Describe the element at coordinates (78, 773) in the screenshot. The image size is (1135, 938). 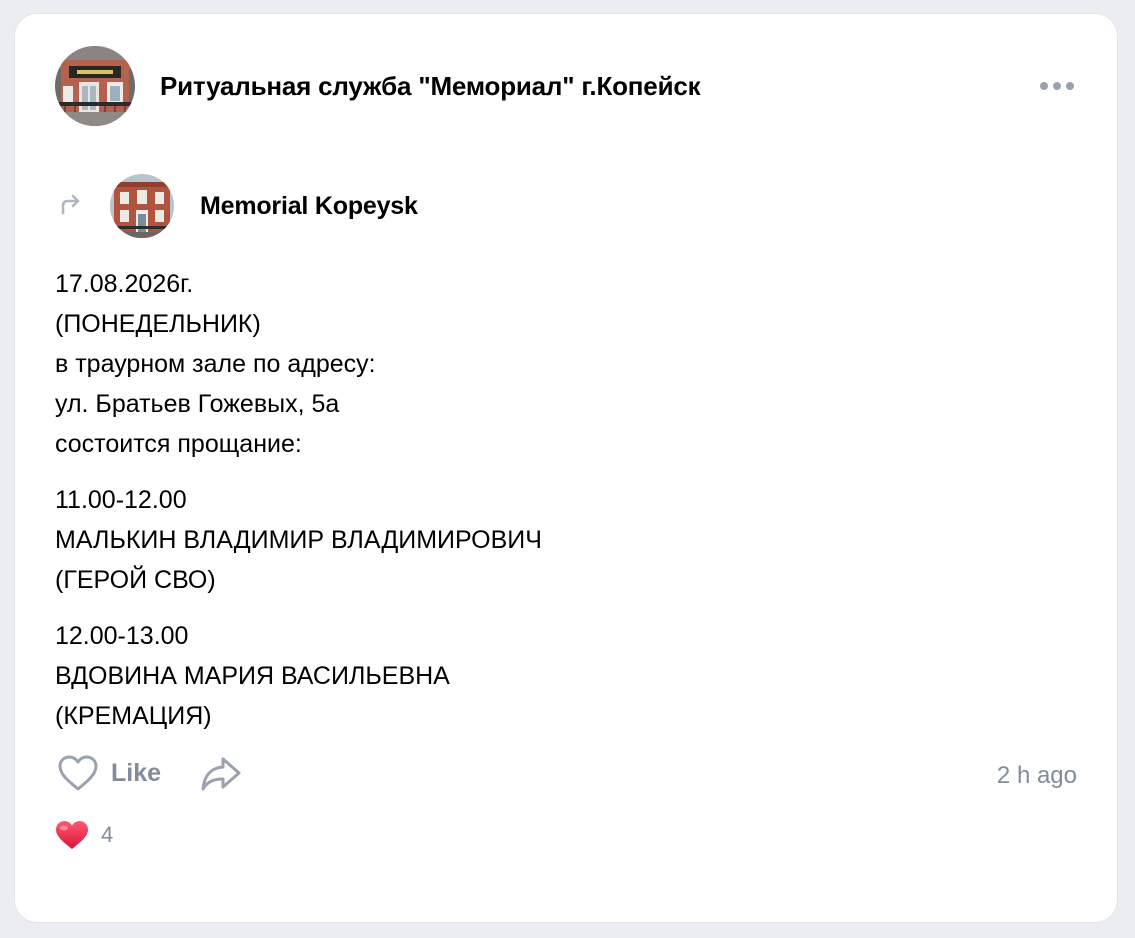
I see `heart-outline-icon` at that location.